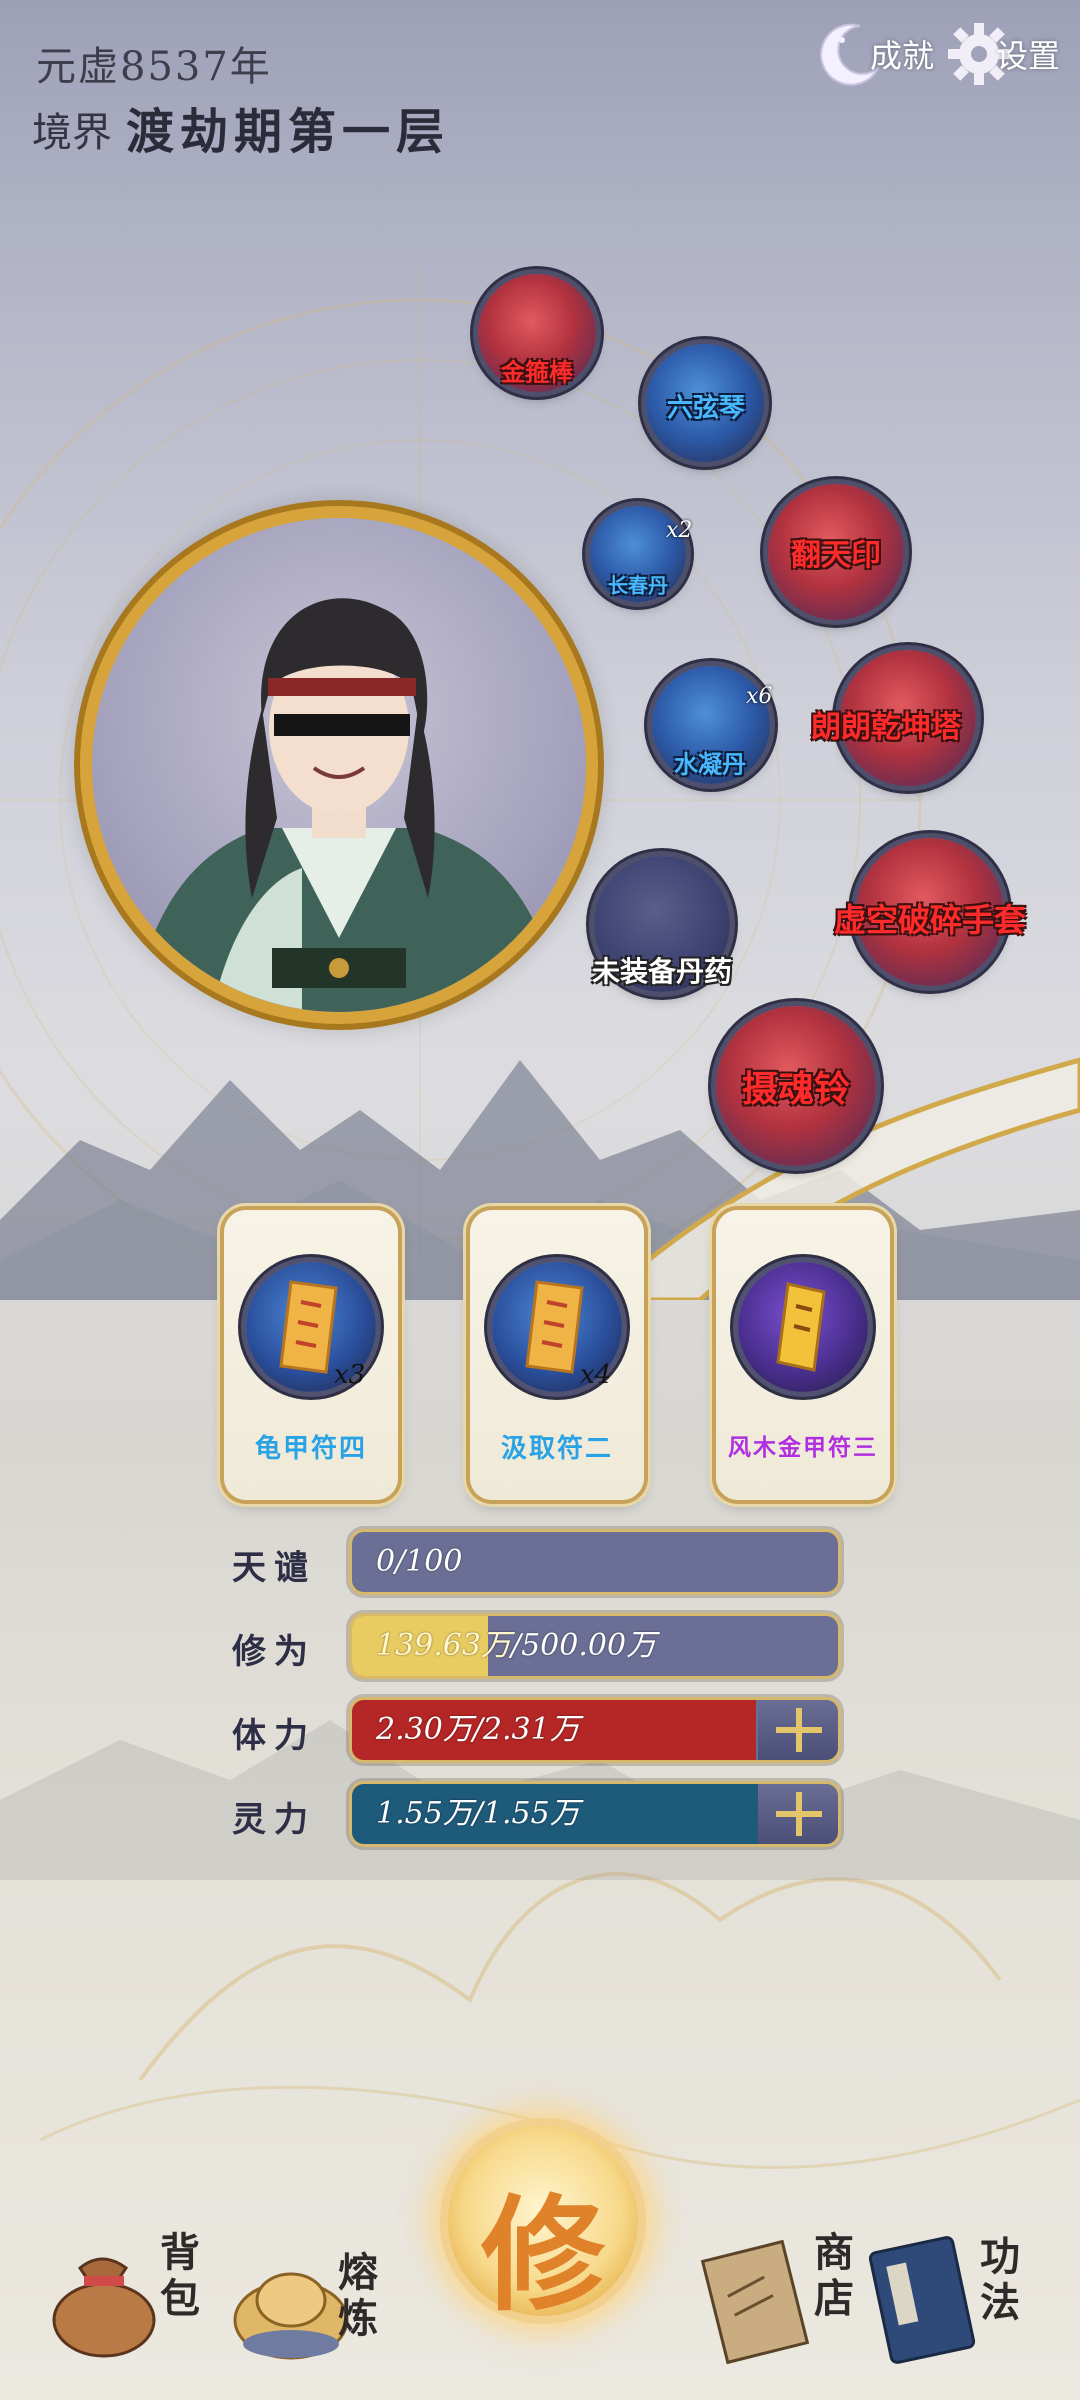  What do you see at coordinates (291, 2316) in the screenshot?
I see `smelt-flower-icon` at bounding box center [291, 2316].